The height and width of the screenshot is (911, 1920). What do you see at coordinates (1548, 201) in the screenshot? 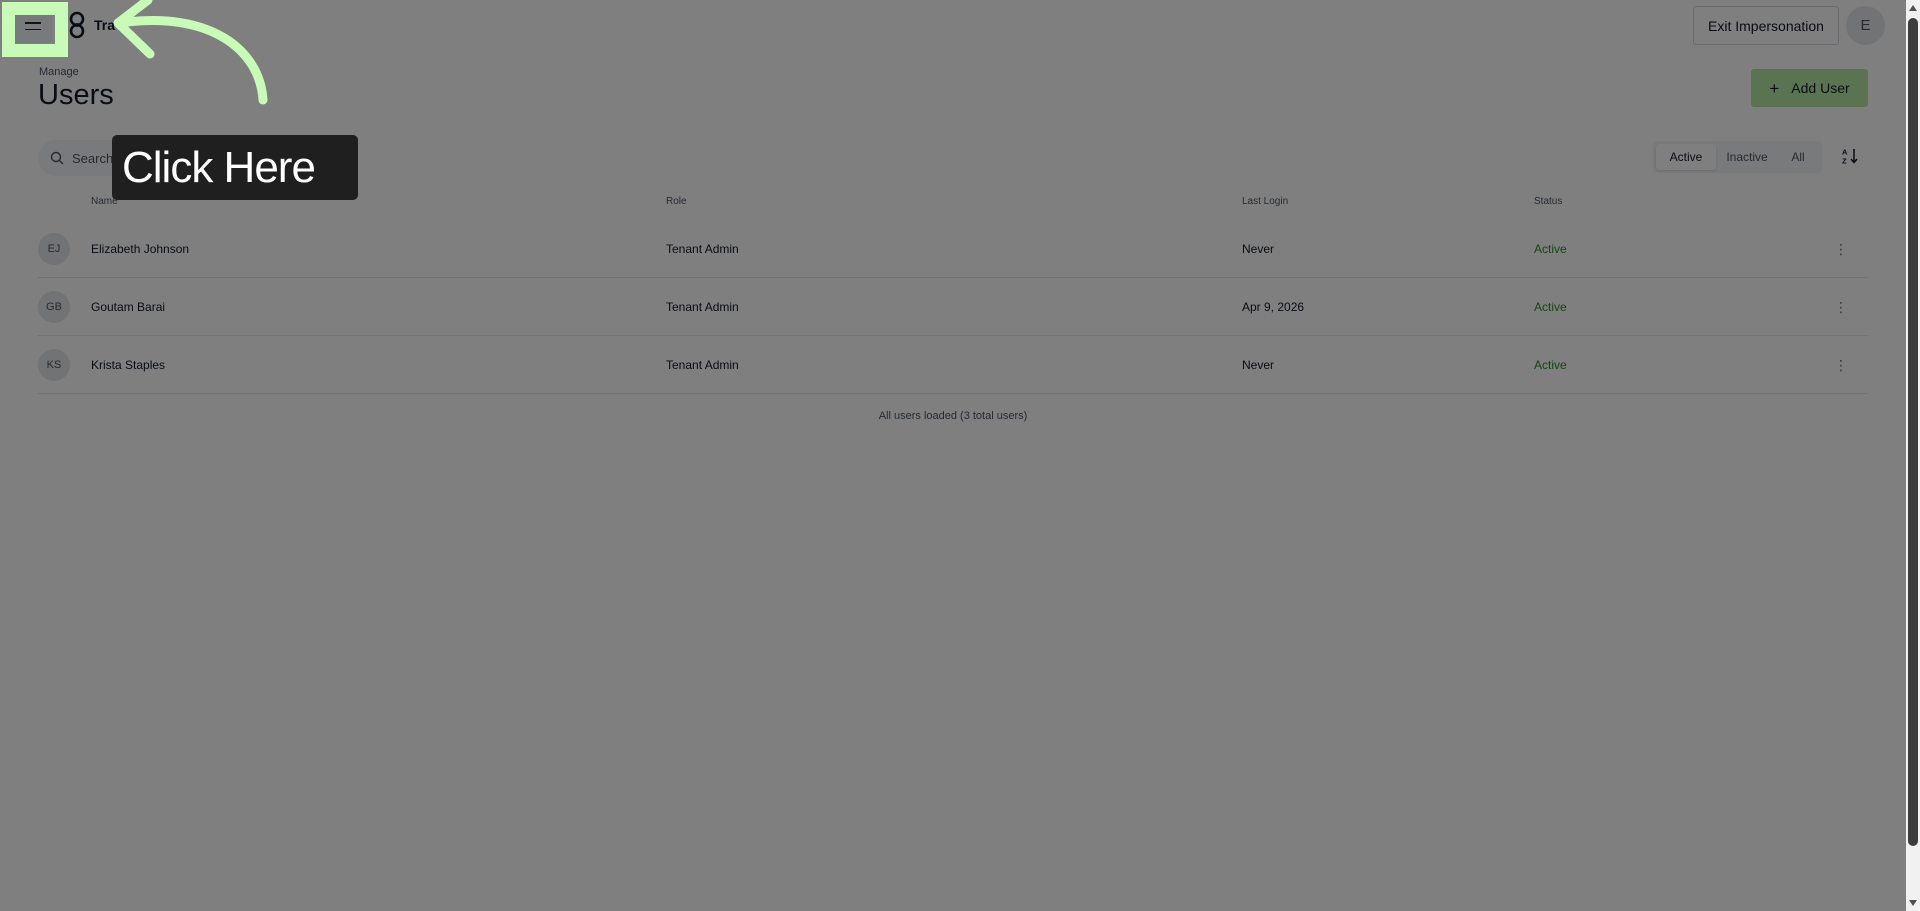
I see `column-header-status: Status` at bounding box center [1548, 201].